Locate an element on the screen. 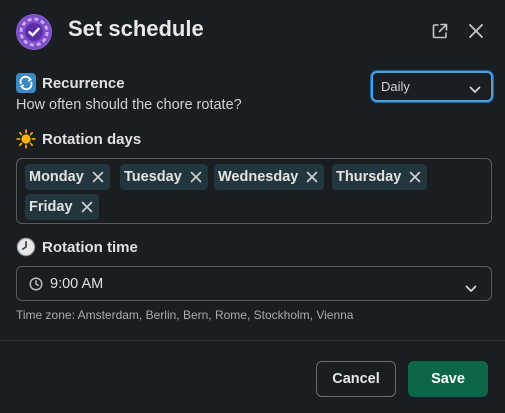  recurrence-select-value: Daily is located at coordinates (395, 86).